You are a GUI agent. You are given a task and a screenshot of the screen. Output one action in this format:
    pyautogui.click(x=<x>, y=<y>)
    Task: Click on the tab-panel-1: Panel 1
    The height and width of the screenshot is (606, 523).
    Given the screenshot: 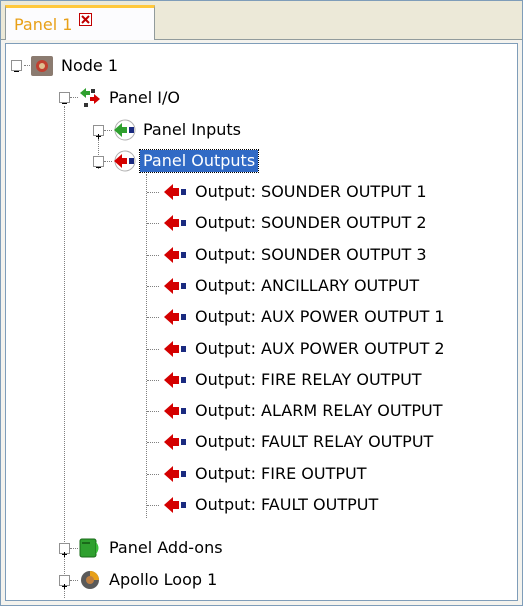 What is the action you would take?
    pyautogui.click(x=80, y=22)
    